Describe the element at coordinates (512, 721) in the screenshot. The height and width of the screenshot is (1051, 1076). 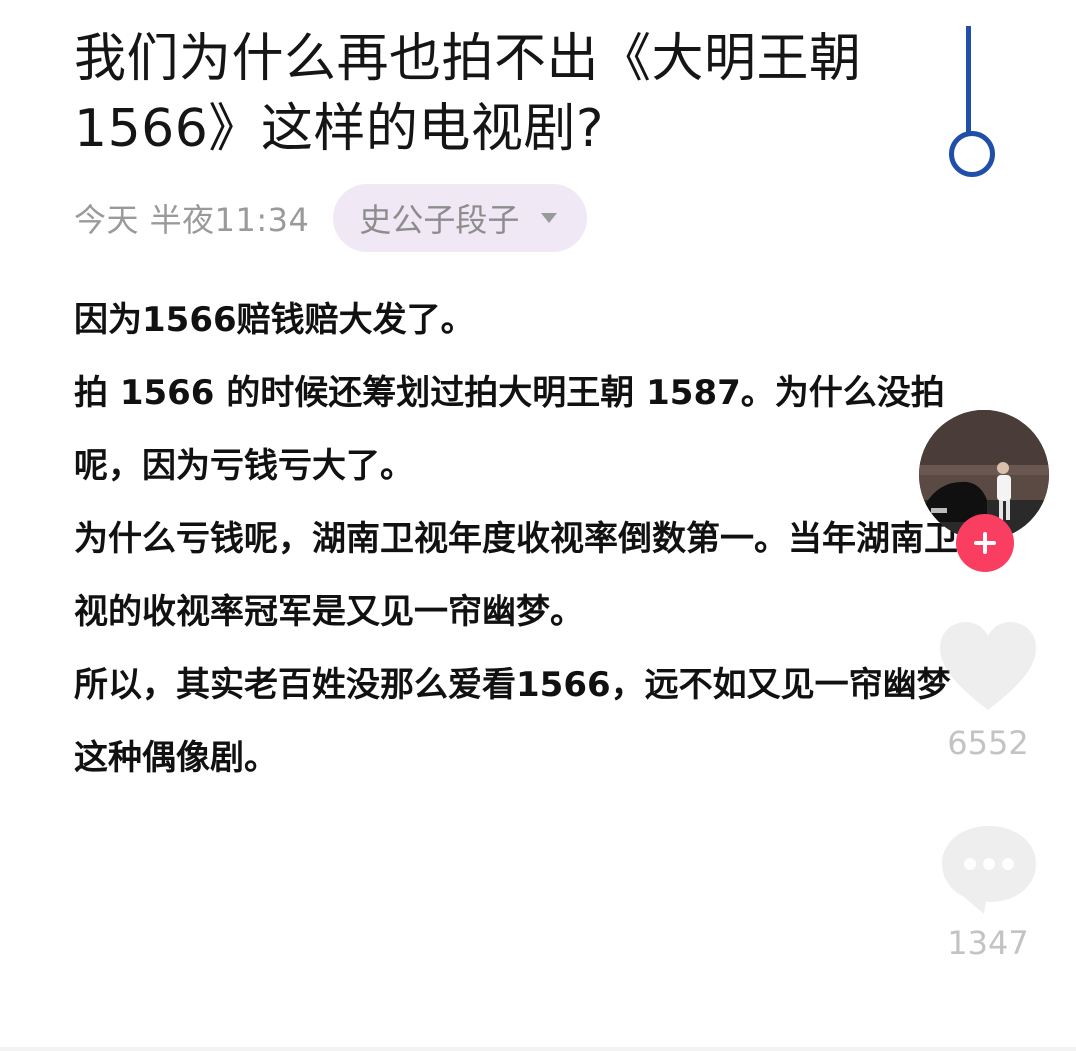
I see `paragraph: 所以，其实老百姓没那么爱看1566，远不如又见一帘幽梦这种偶像剧。` at that location.